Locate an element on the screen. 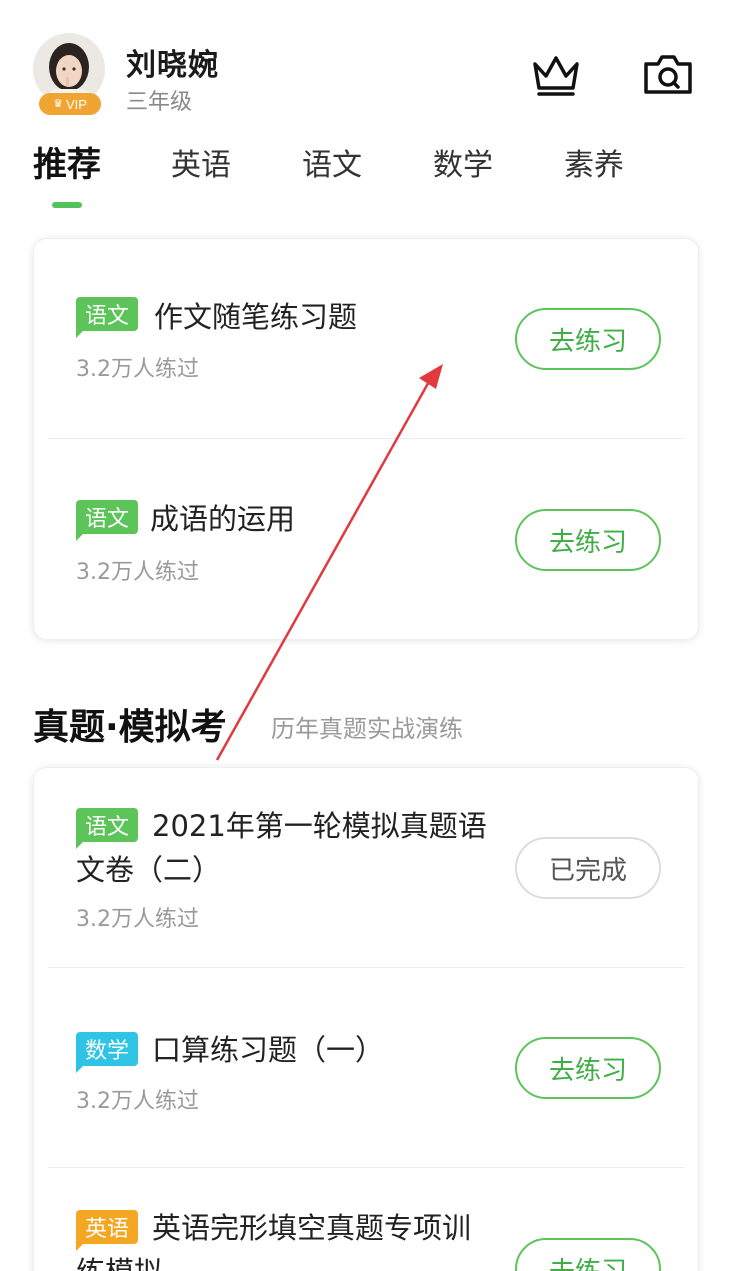 Image resolution: width=733 pixels, height=1271 pixels. list-item: 语文 成语的运用 3.2万人练过 去练习 is located at coordinates (366, 539).